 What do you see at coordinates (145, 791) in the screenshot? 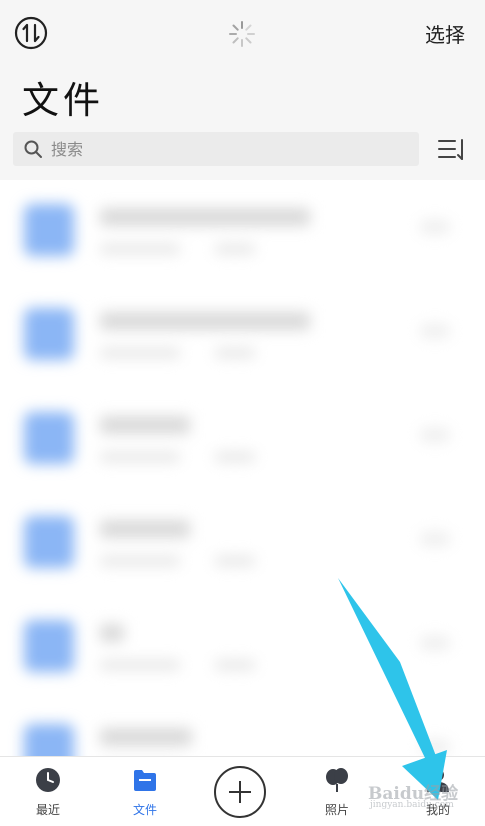
I see `tab-files: 文件` at bounding box center [145, 791].